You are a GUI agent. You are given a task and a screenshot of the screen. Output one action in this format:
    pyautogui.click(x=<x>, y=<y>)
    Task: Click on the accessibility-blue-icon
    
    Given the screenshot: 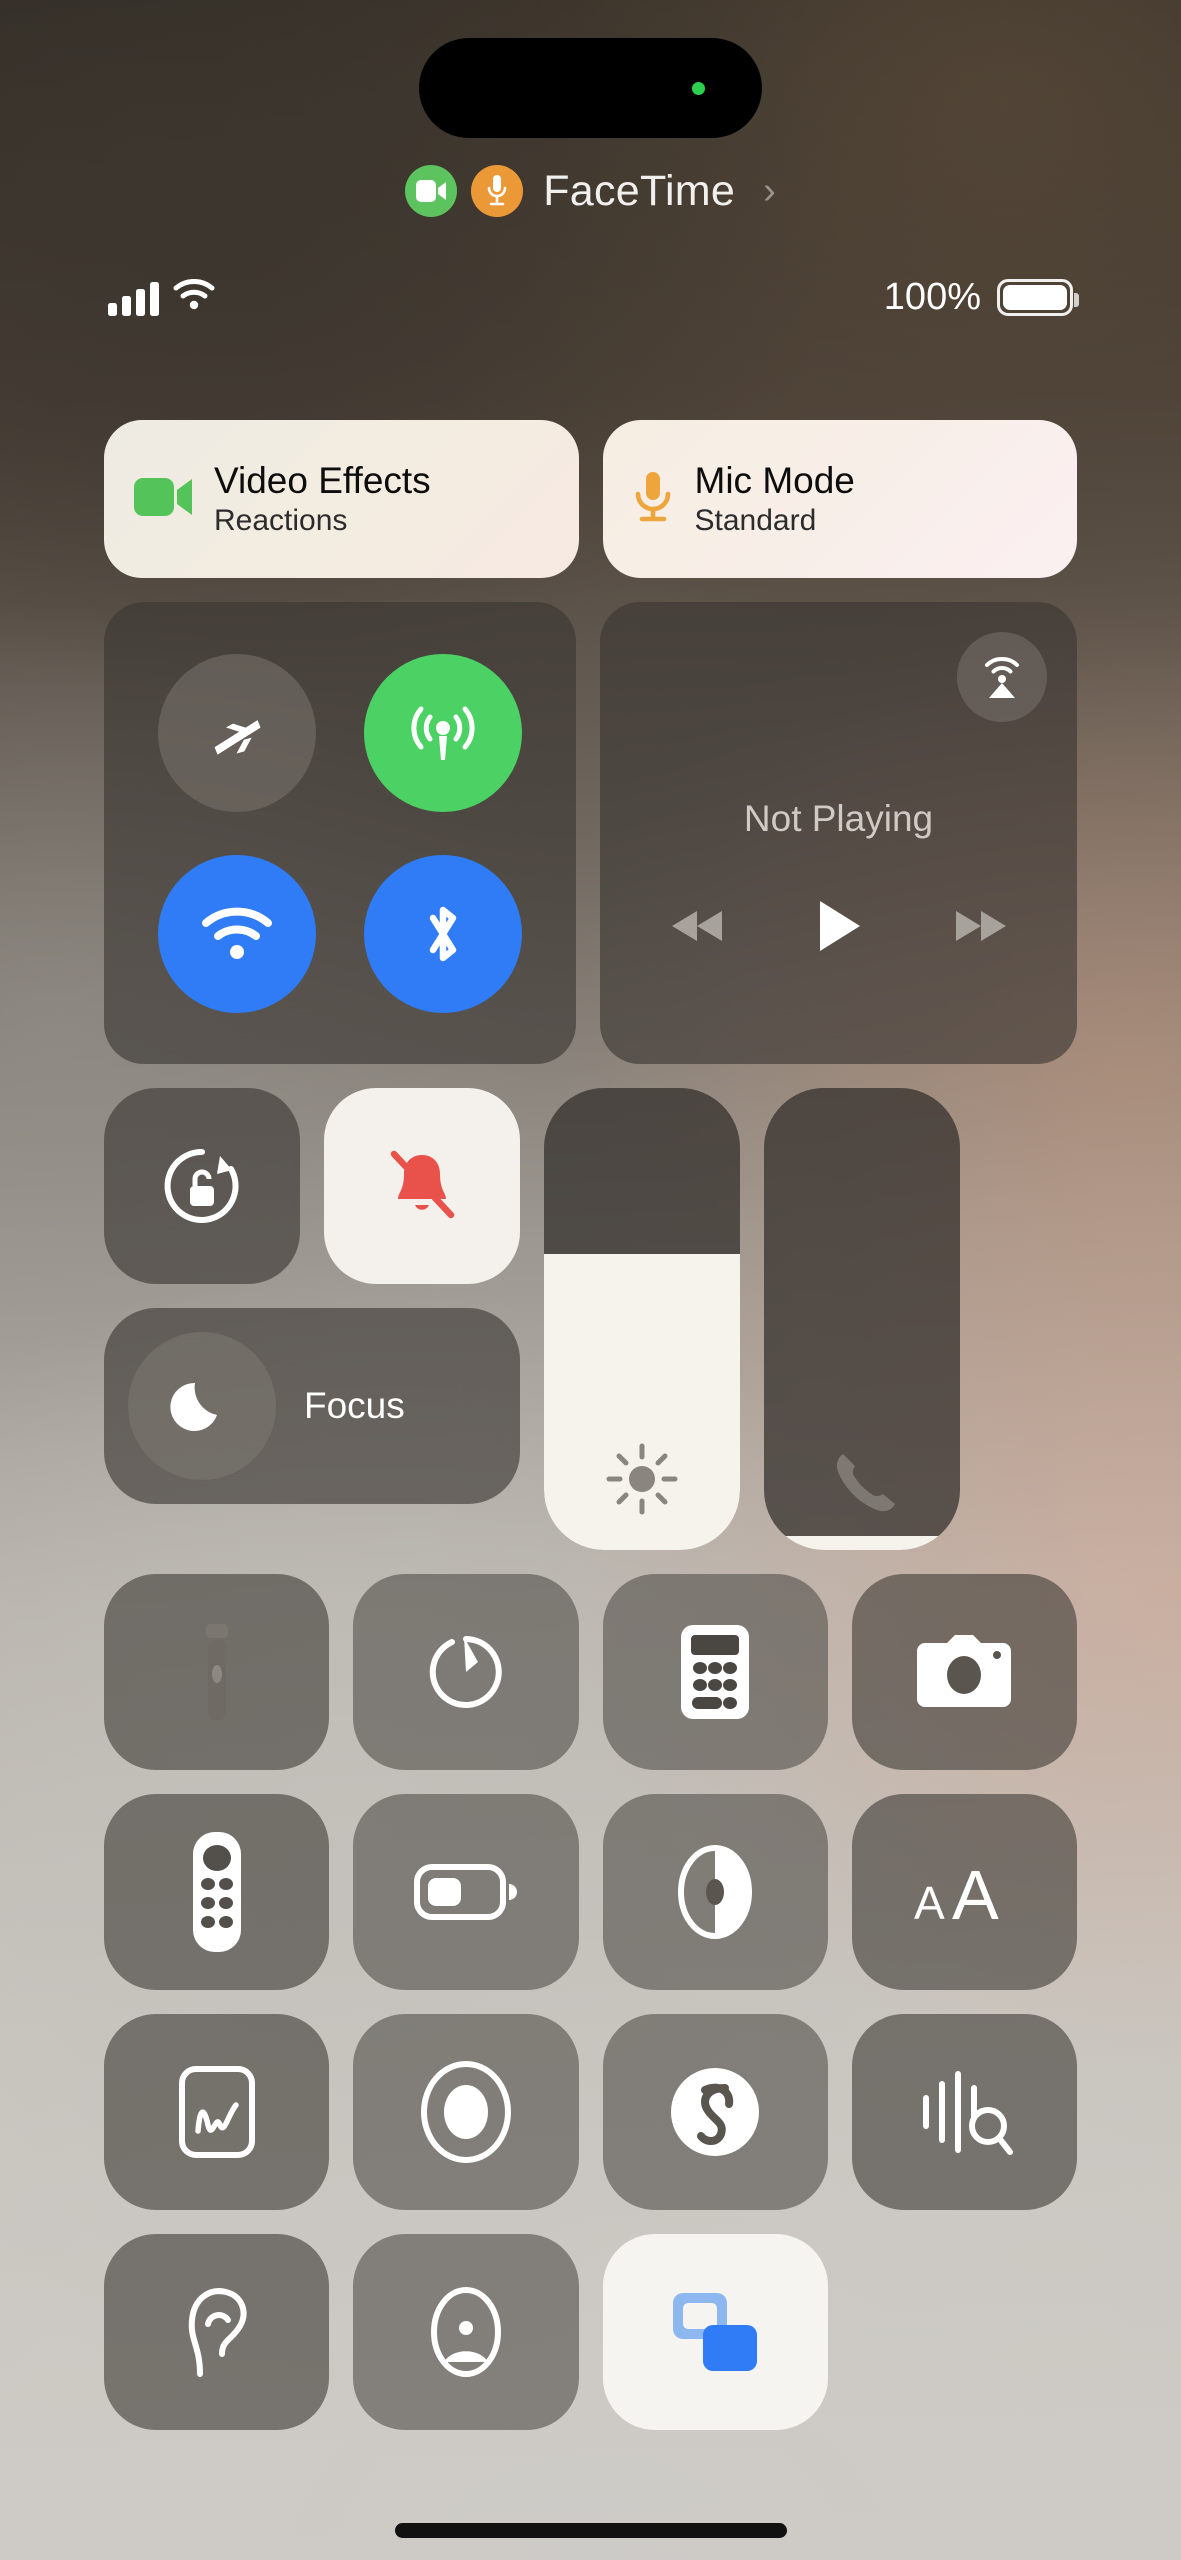 What is the action you would take?
    pyautogui.click(x=715, y=2332)
    